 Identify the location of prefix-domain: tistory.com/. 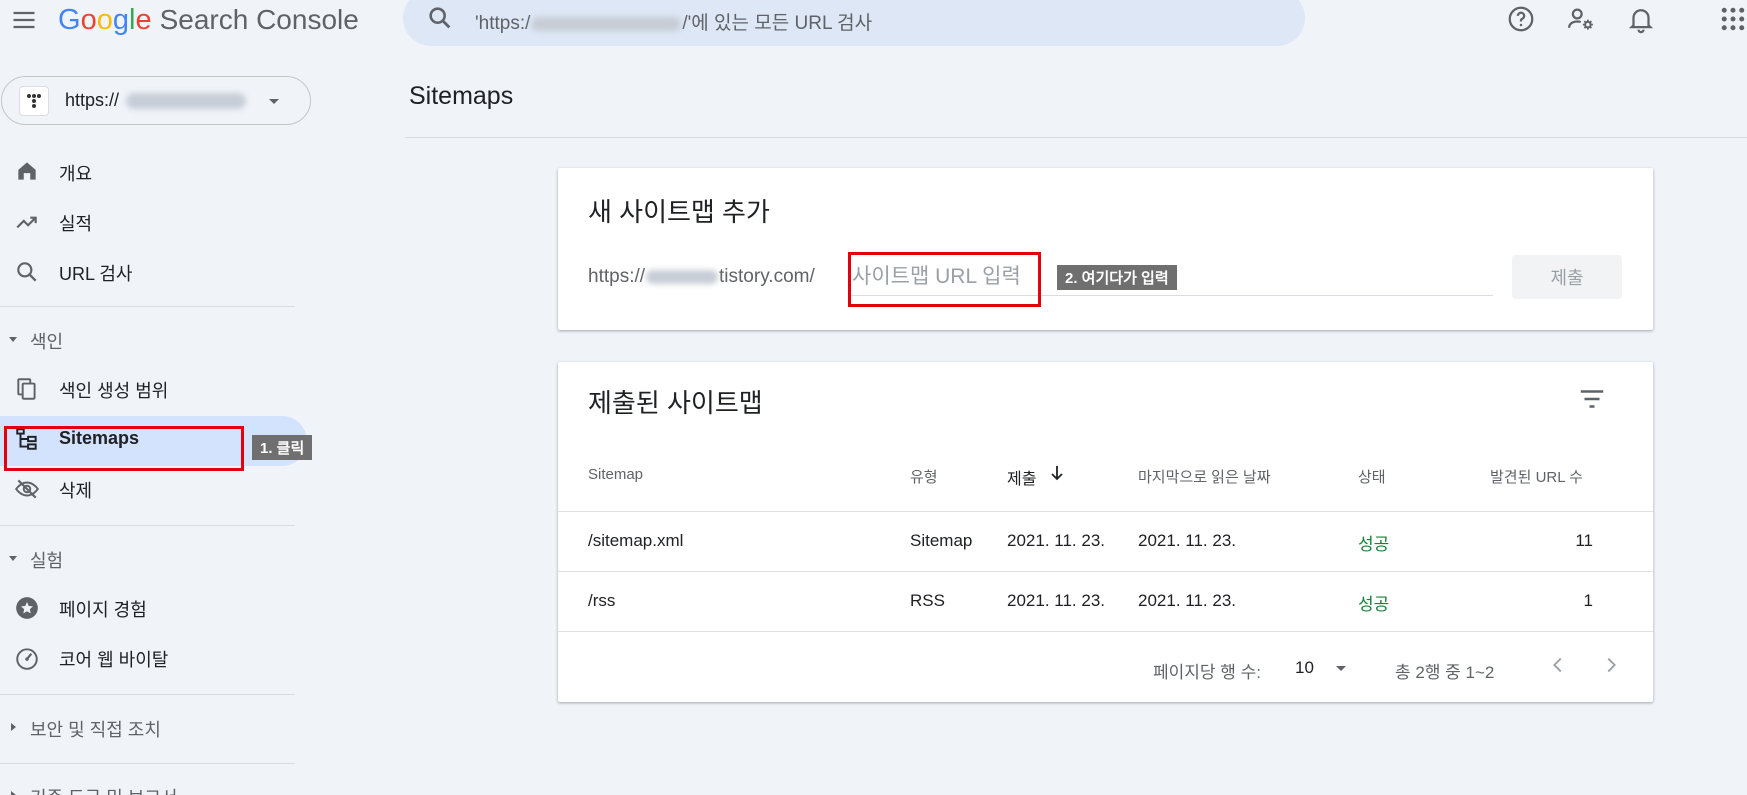
(767, 276).